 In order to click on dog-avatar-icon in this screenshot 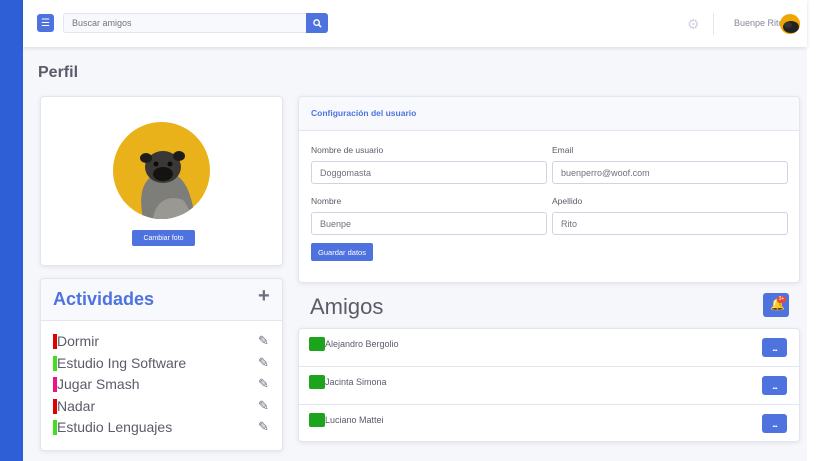, I will do `click(791, 27)`.